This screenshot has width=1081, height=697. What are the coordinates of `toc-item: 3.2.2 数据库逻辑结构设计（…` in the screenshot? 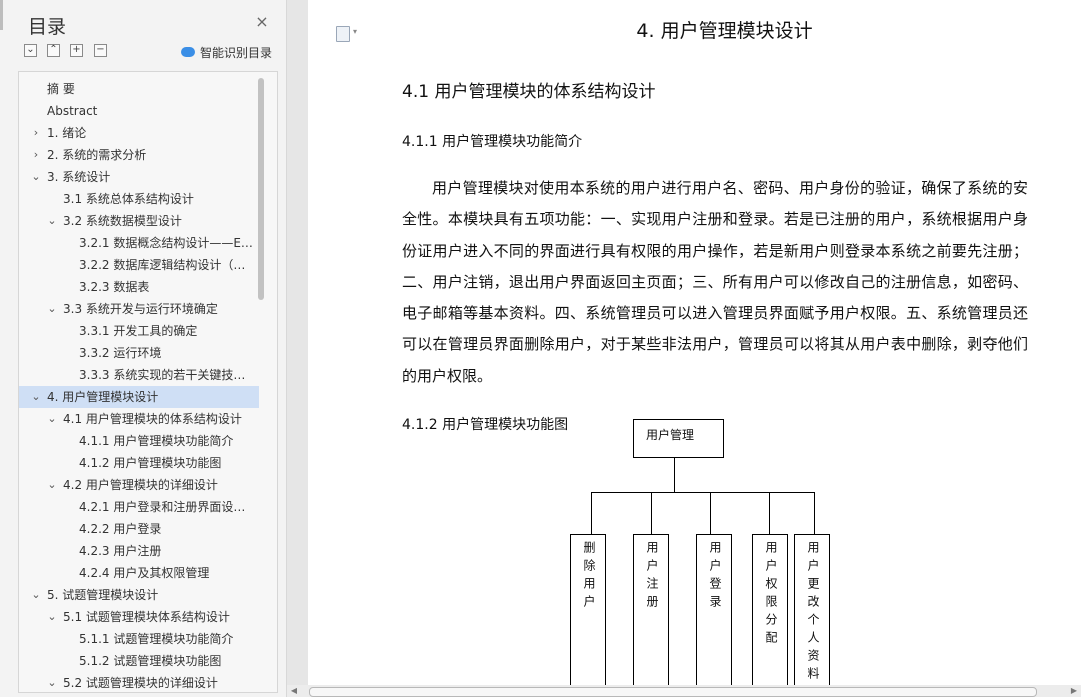 It's located at (139, 265).